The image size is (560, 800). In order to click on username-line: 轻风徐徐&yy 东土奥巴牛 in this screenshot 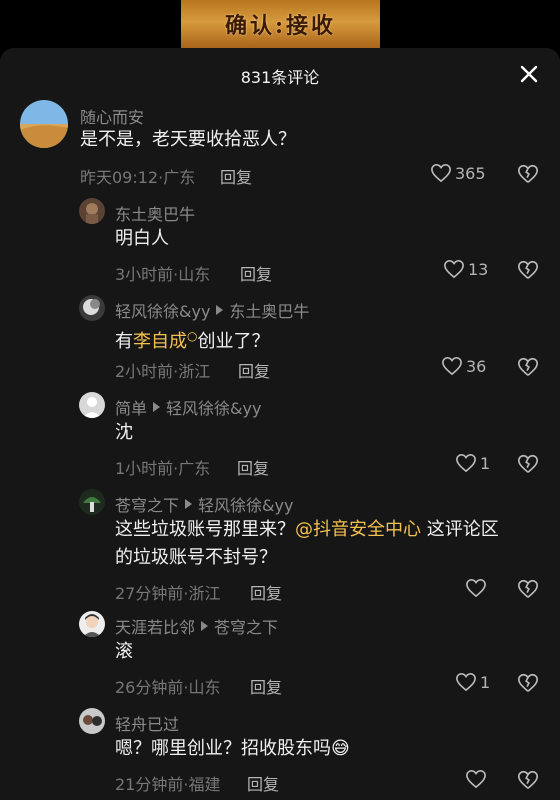, I will do `click(212, 310)`.